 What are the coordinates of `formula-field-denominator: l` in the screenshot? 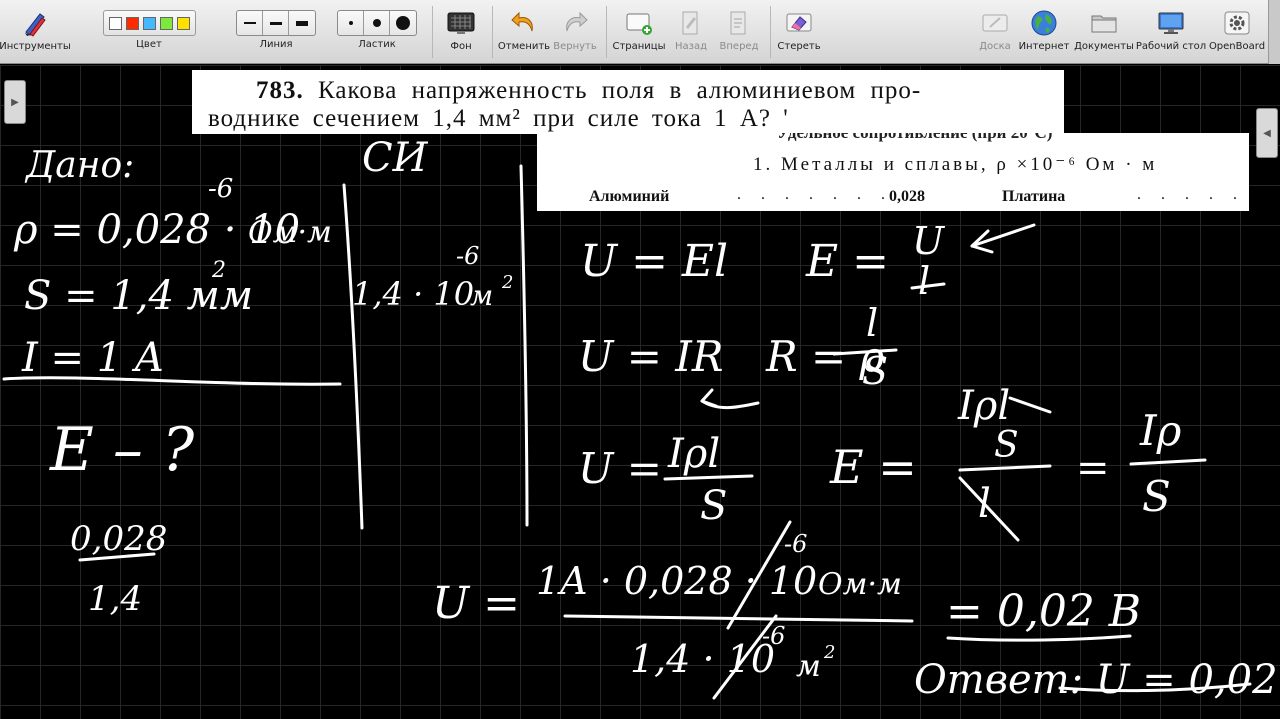 It's located at (924, 281).